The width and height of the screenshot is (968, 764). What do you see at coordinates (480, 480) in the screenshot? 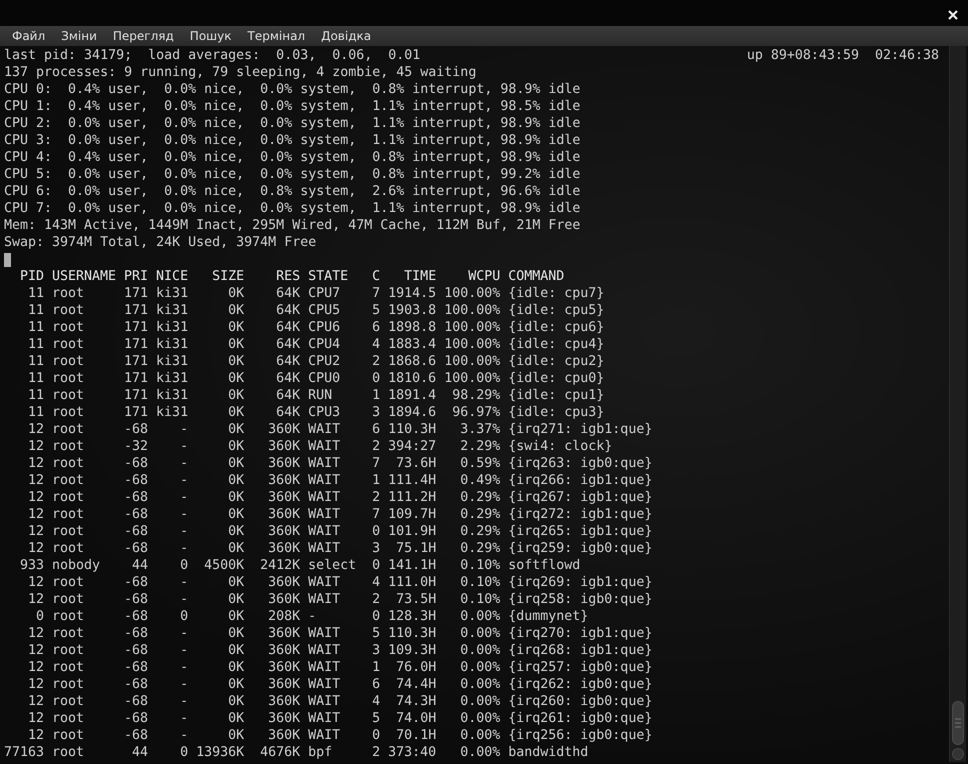
I see `table-cell: 0.49%` at bounding box center [480, 480].